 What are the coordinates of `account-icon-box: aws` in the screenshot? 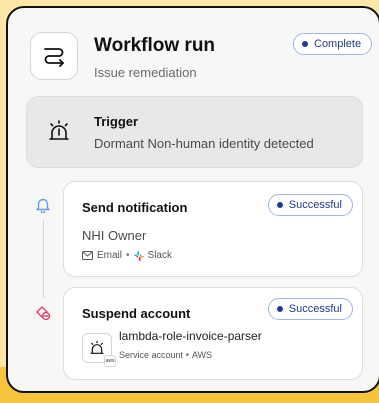 It's located at (99, 350).